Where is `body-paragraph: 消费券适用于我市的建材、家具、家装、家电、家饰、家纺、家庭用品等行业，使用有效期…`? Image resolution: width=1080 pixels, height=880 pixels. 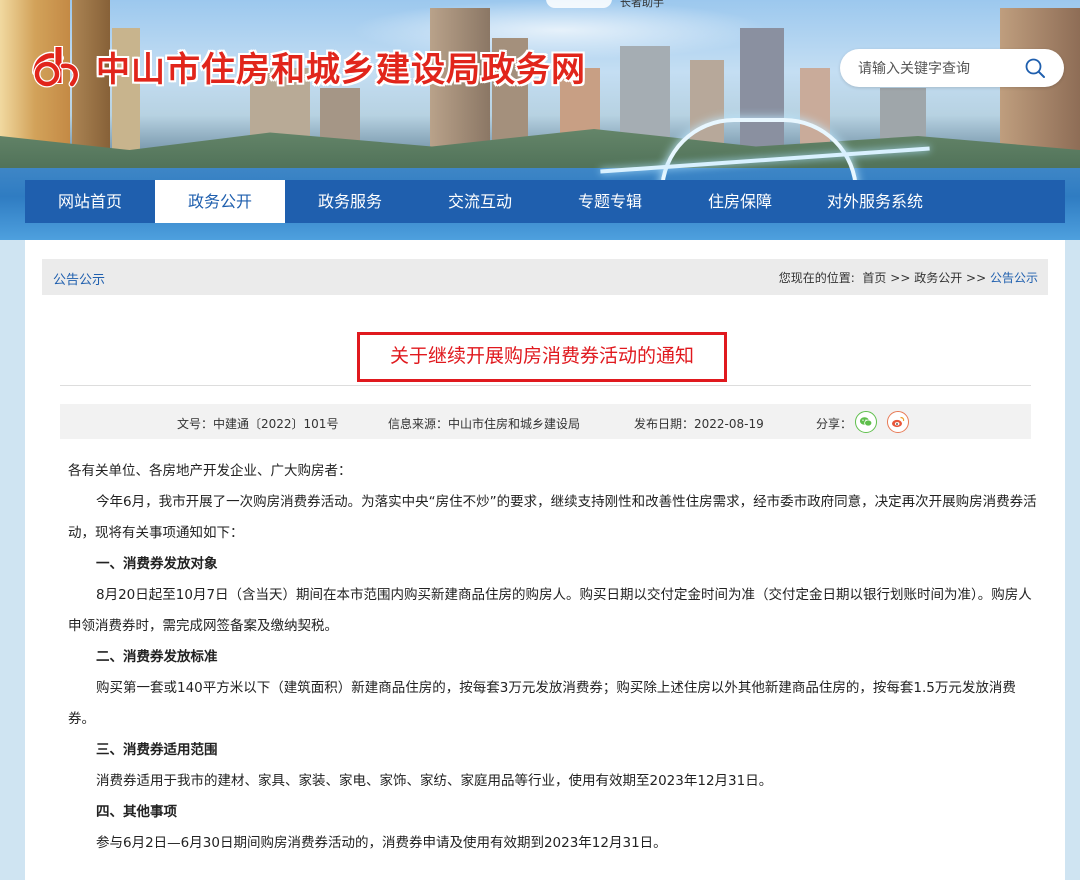 body-paragraph: 消费券适用于我市的建材、家具、家装、家电、家饰、家纺、家庭用品等行业，使用有效期… is located at coordinates (434, 781).